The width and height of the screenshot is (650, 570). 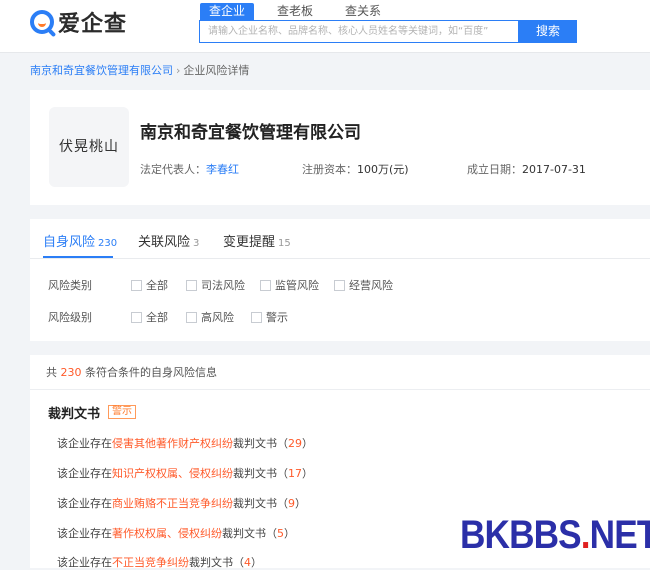 I want to click on search-tabs: 查企业 查老板 查关系, so click(x=302, y=11).